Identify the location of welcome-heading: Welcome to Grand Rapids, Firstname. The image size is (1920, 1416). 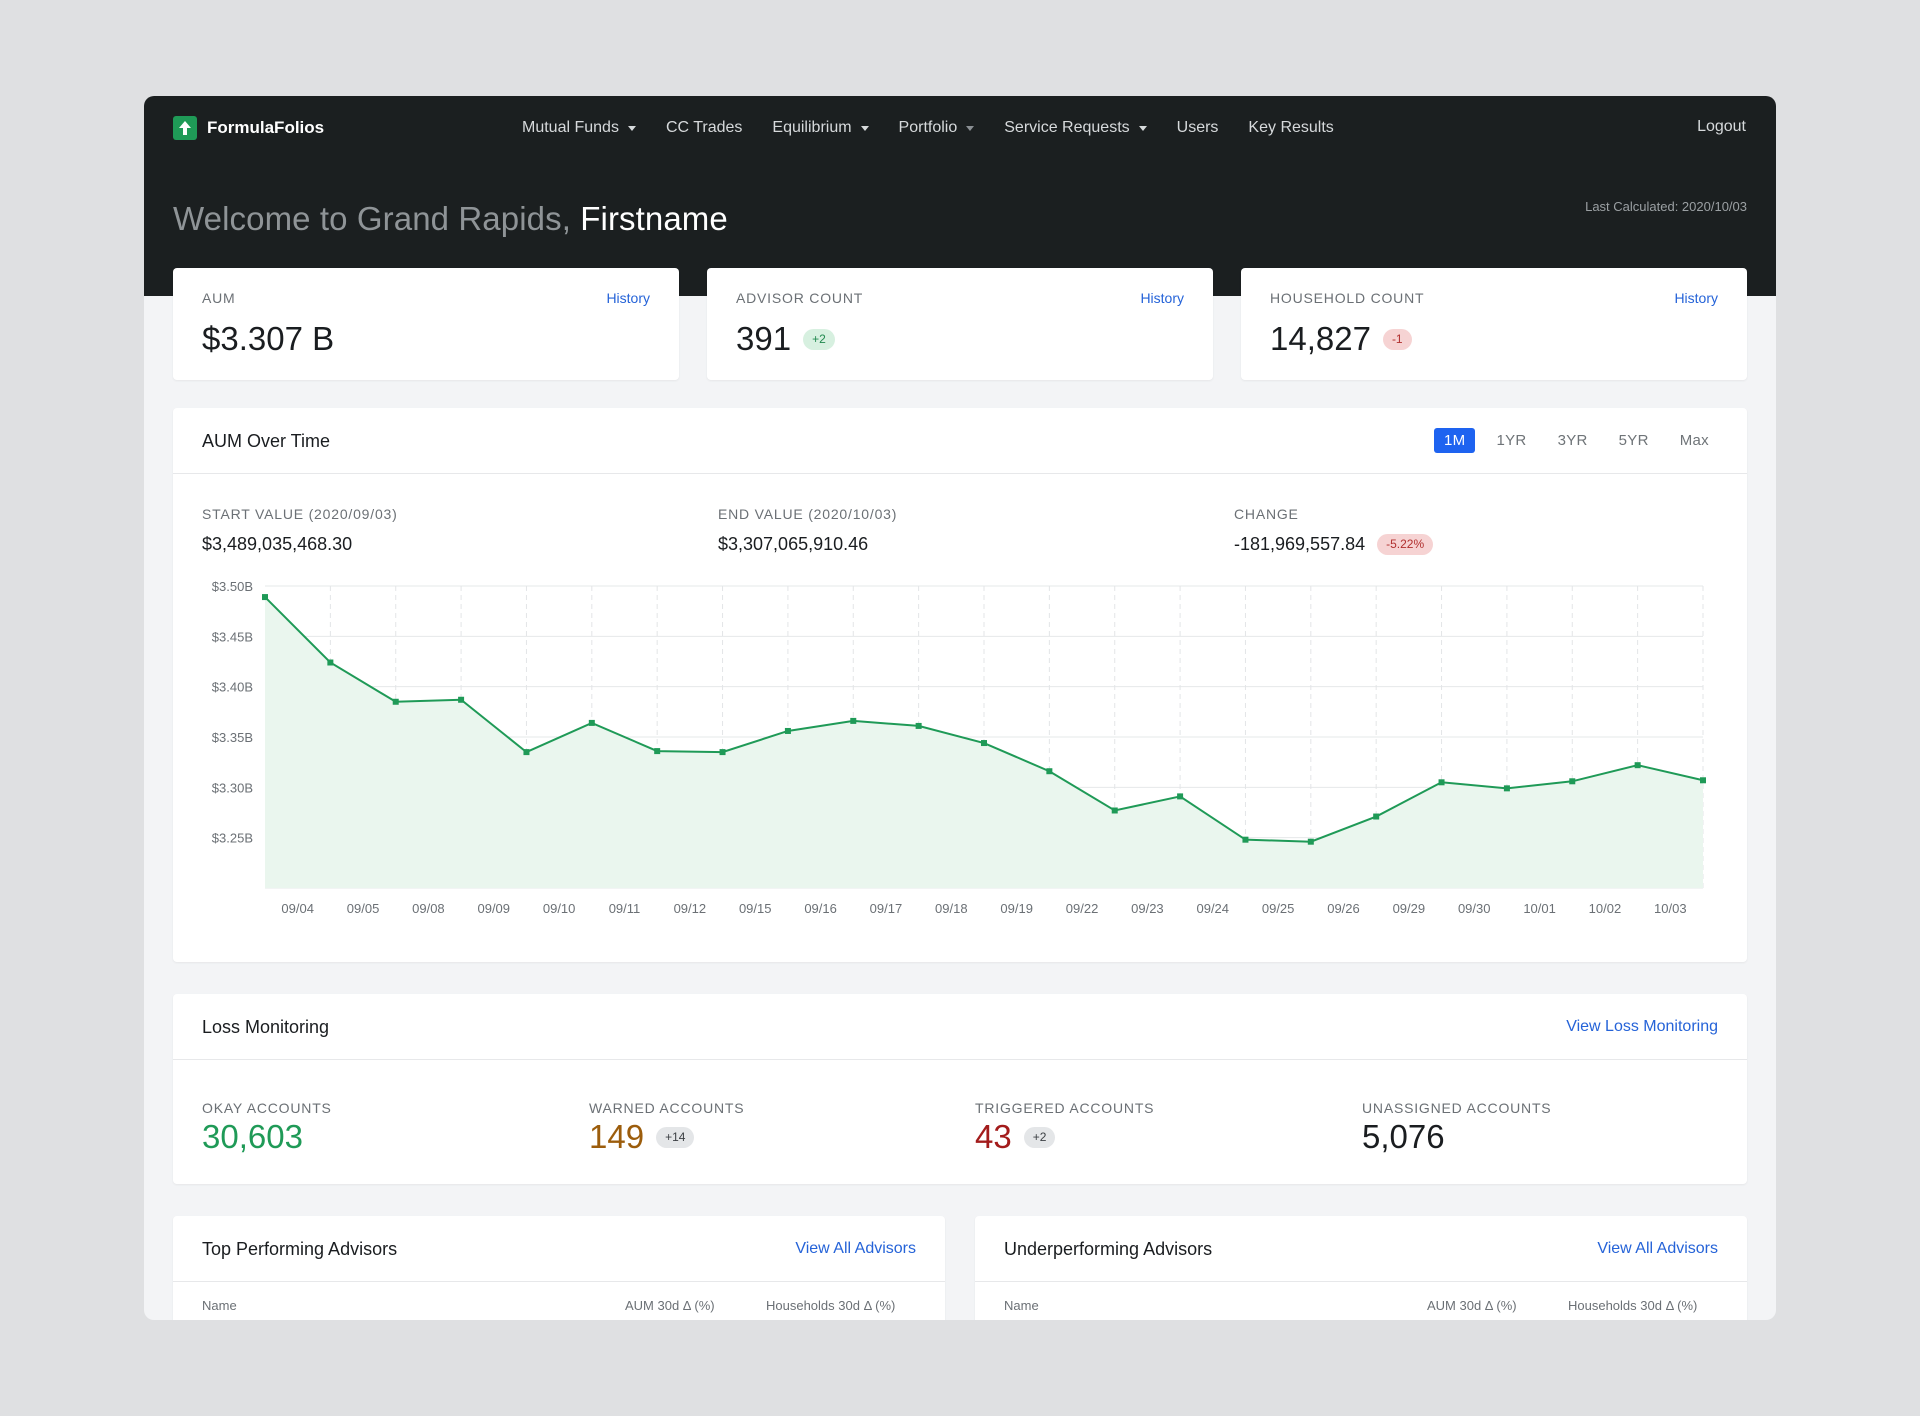
(450, 219).